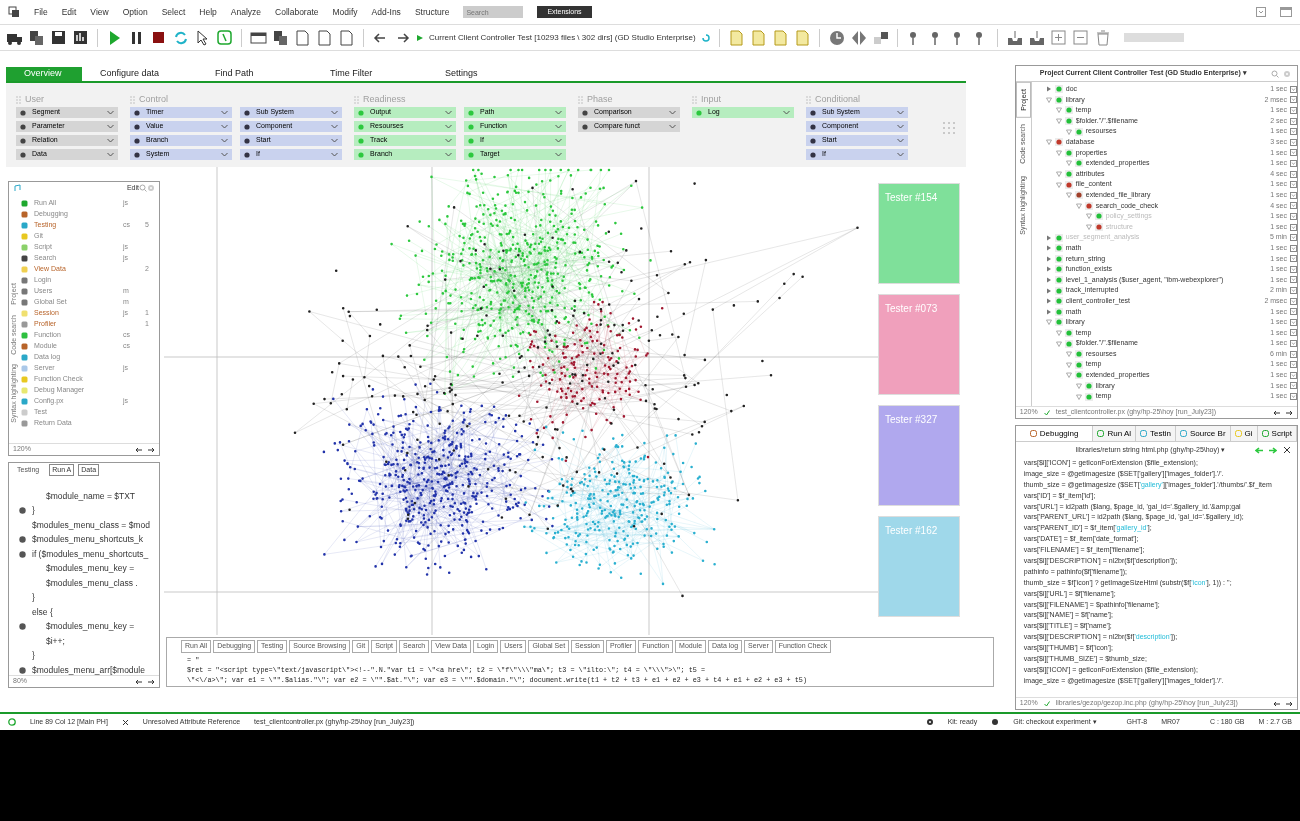 This screenshot has height=821, width=1300. What do you see at coordinates (345, 12) in the screenshot?
I see `menu-item: Modify` at bounding box center [345, 12].